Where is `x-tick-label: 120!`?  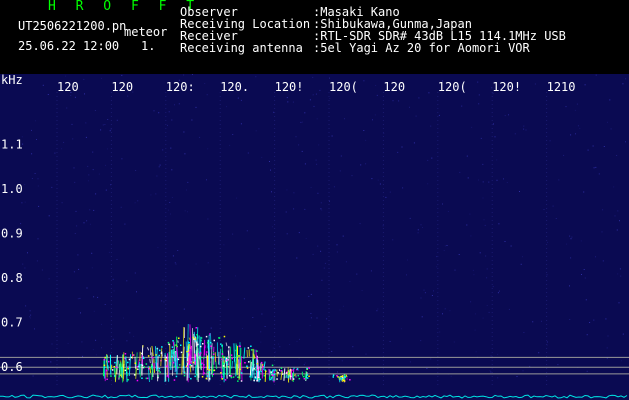 x-tick-label: 120! is located at coordinates (506, 87).